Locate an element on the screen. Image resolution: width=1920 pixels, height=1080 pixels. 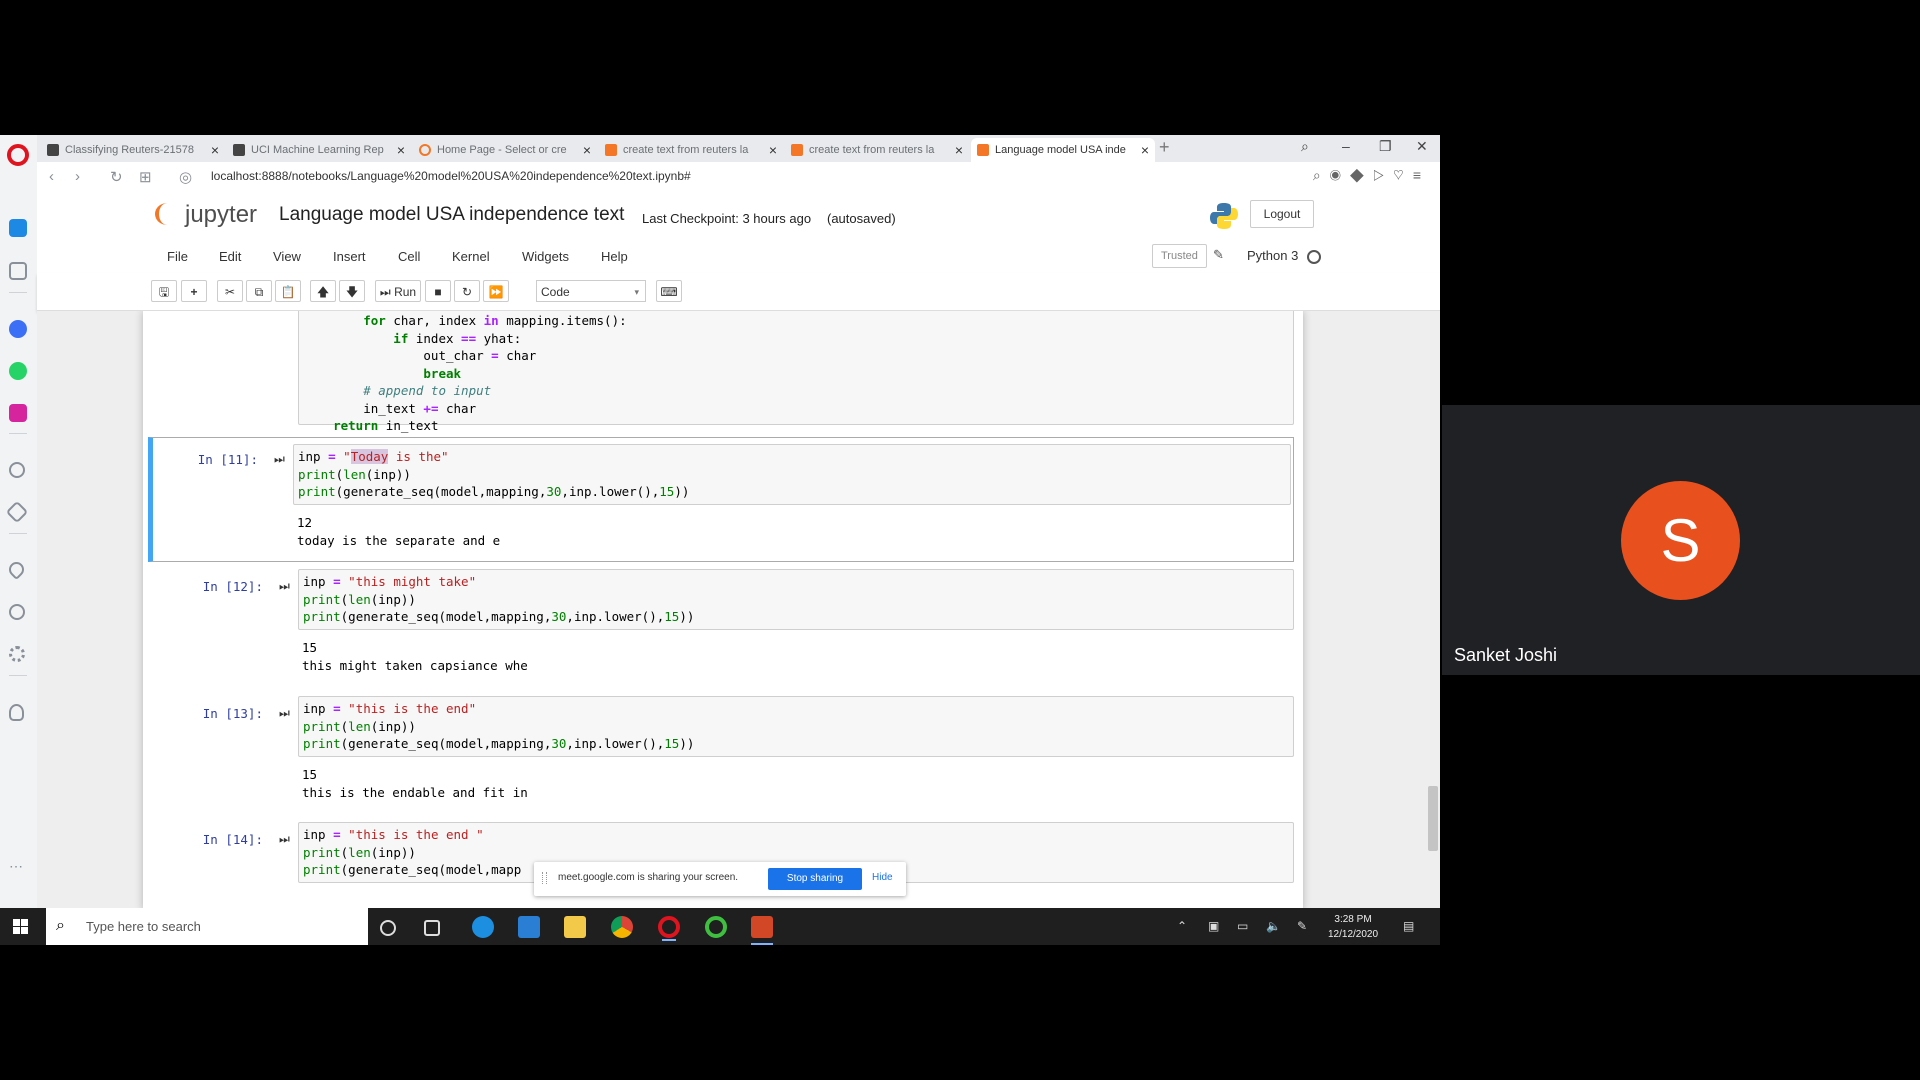
menu-view: View is located at coordinates (287, 256).